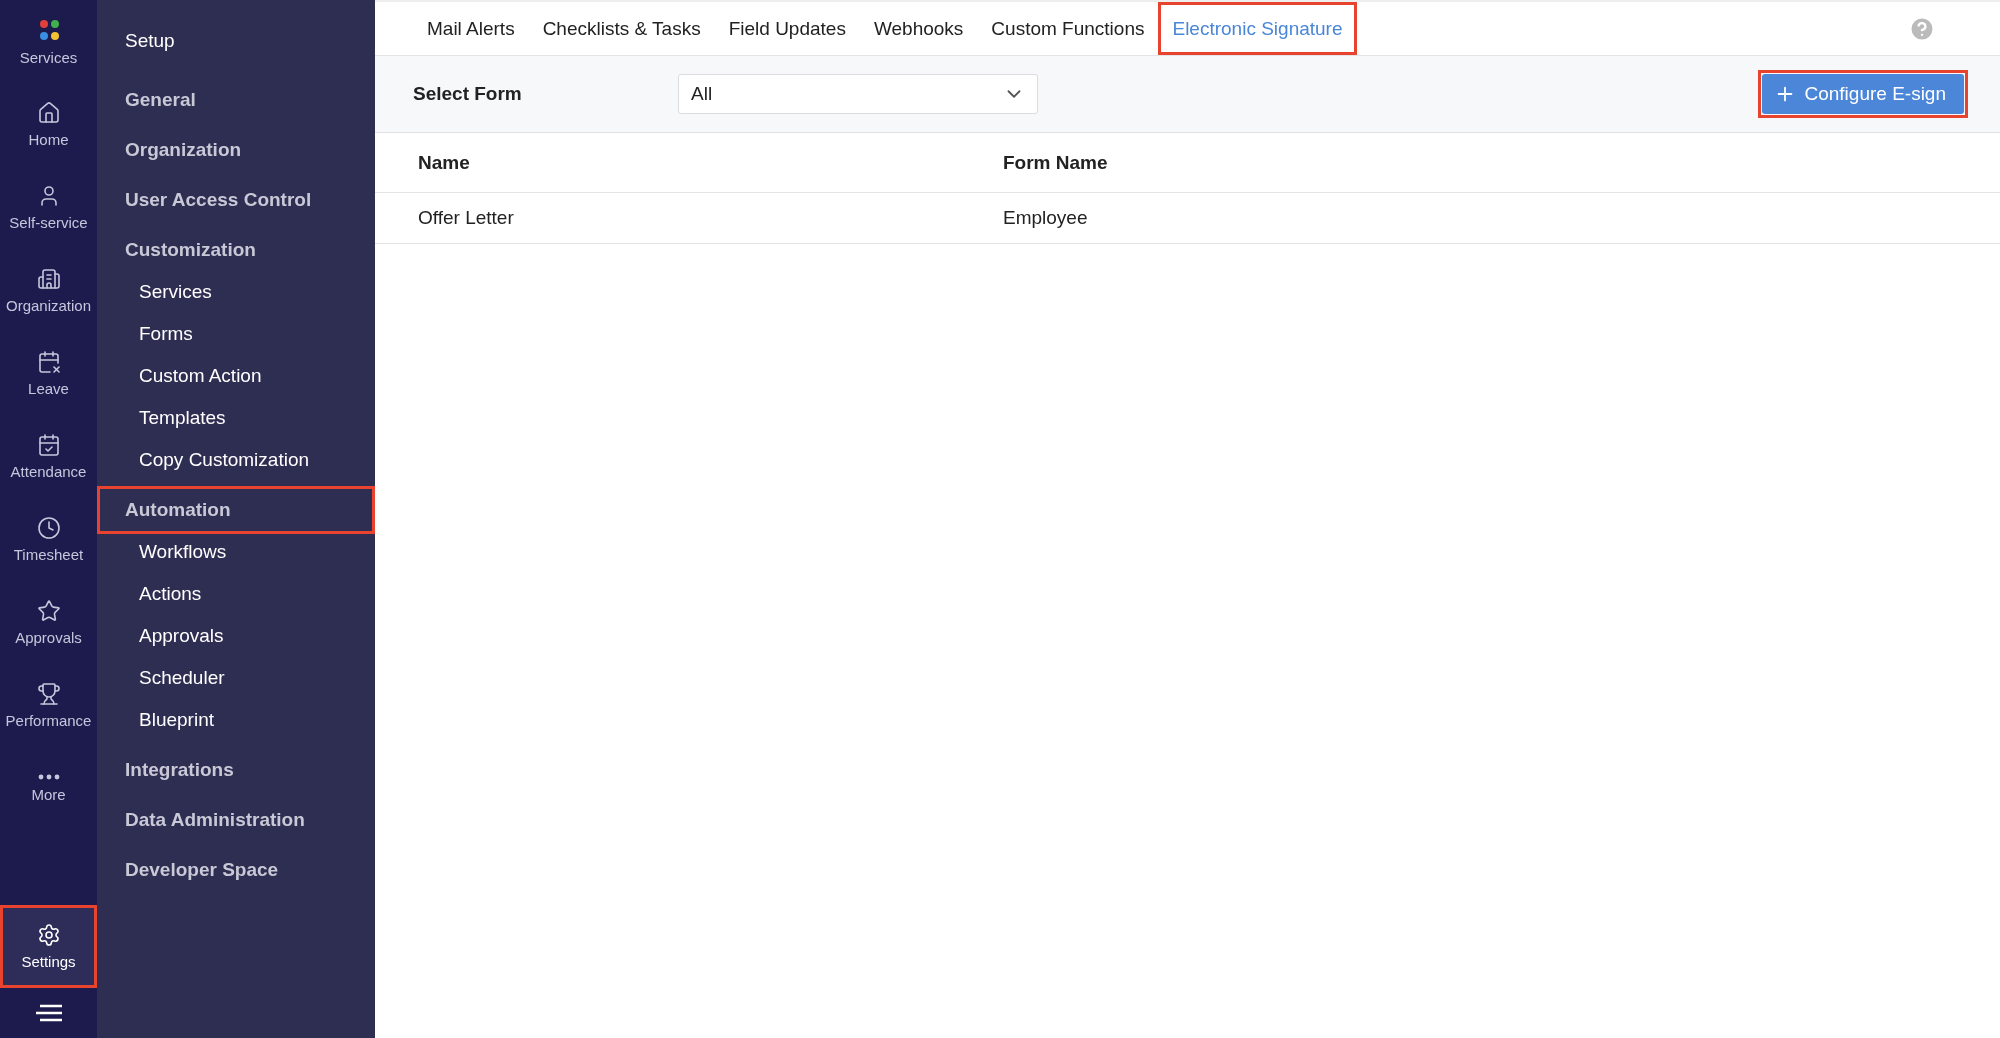  Describe the element at coordinates (236, 820) in the screenshot. I see `sidebar-heading: Data Administration` at that location.